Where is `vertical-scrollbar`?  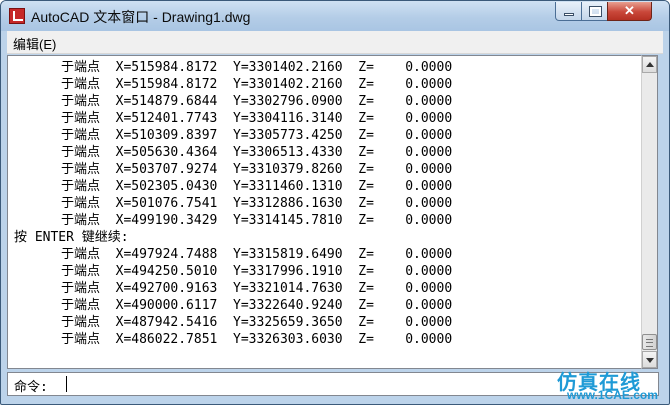 vertical-scrollbar is located at coordinates (649, 212).